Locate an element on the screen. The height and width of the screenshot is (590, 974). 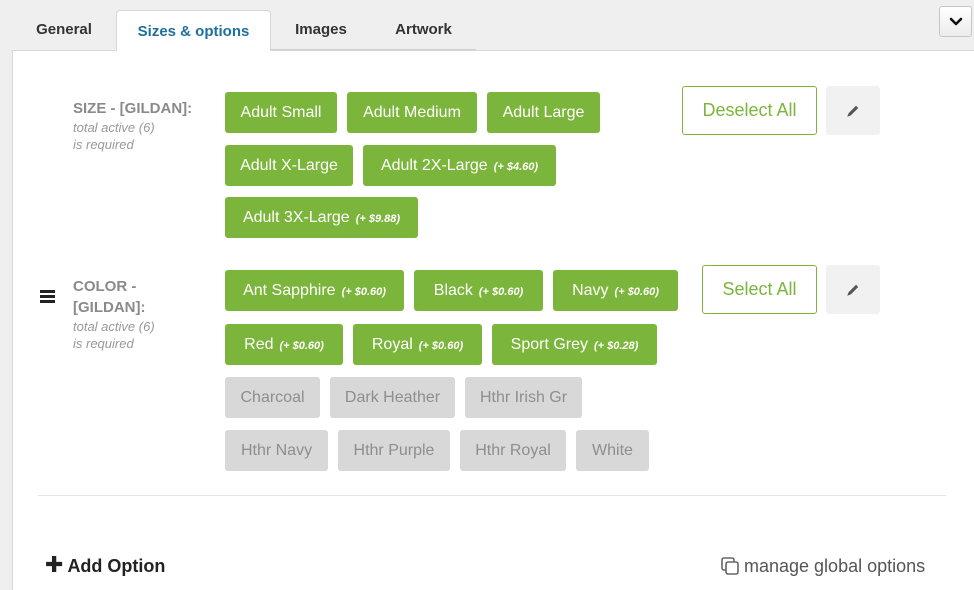
chip-label: Royal is located at coordinates (392, 344).